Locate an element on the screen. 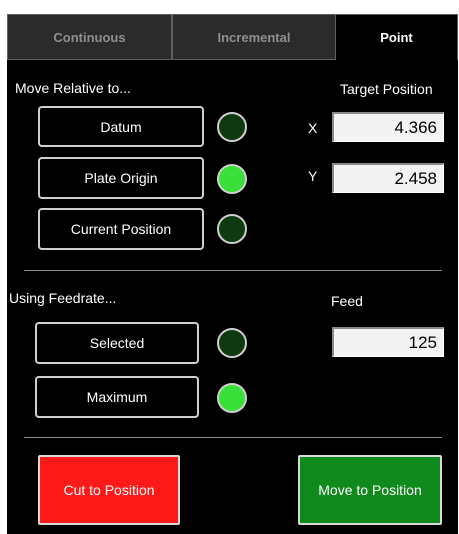 The image size is (459, 534). tab-continuous: Continuous is located at coordinates (89, 37).